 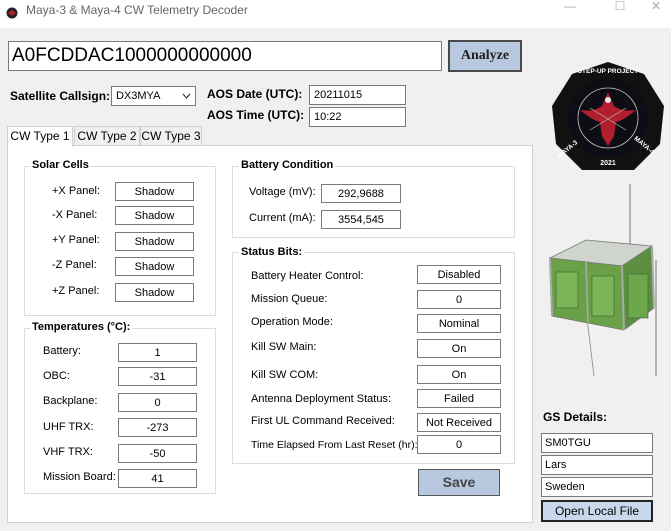 What do you see at coordinates (62, 351) in the screenshot?
I see `temp-label-battery: Battery:` at bounding box center [62, 351].